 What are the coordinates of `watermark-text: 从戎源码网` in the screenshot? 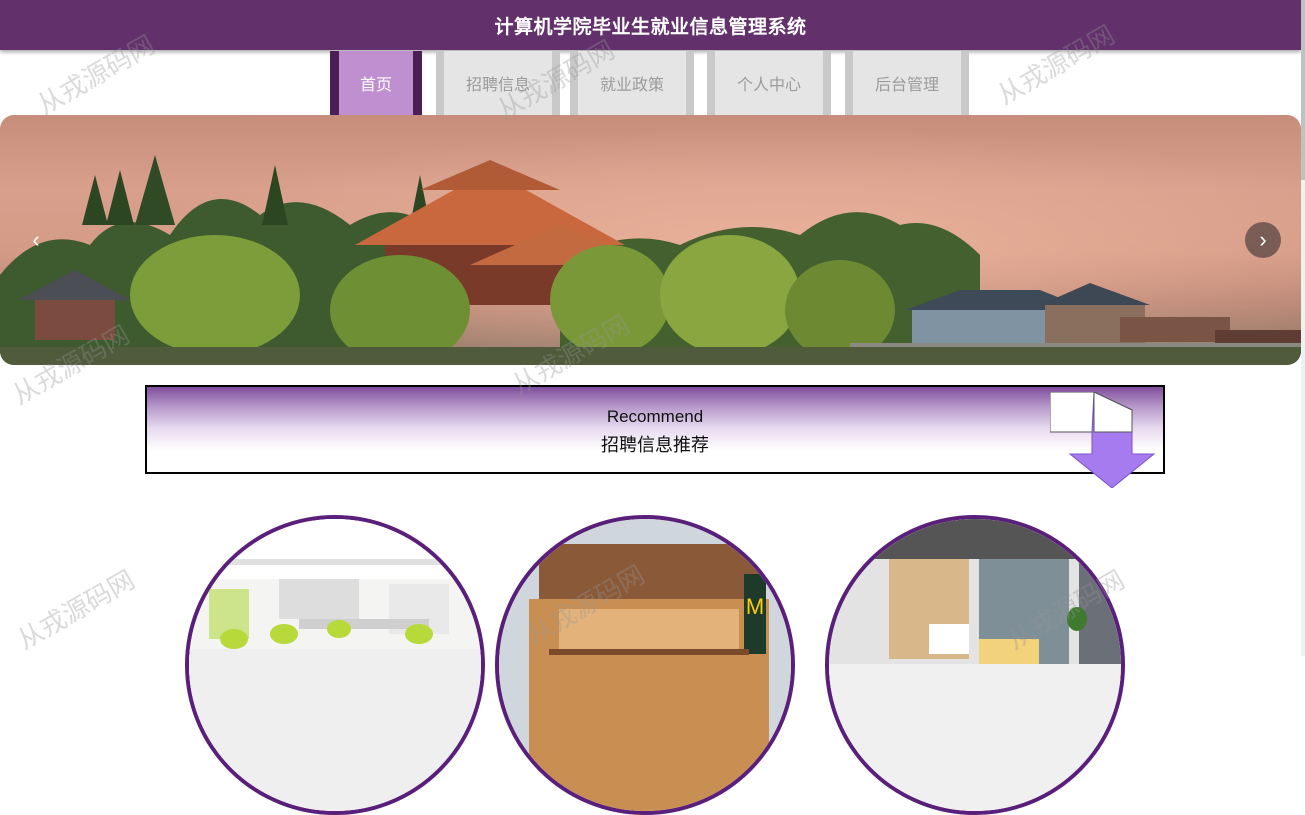 It's located at (75, 610).